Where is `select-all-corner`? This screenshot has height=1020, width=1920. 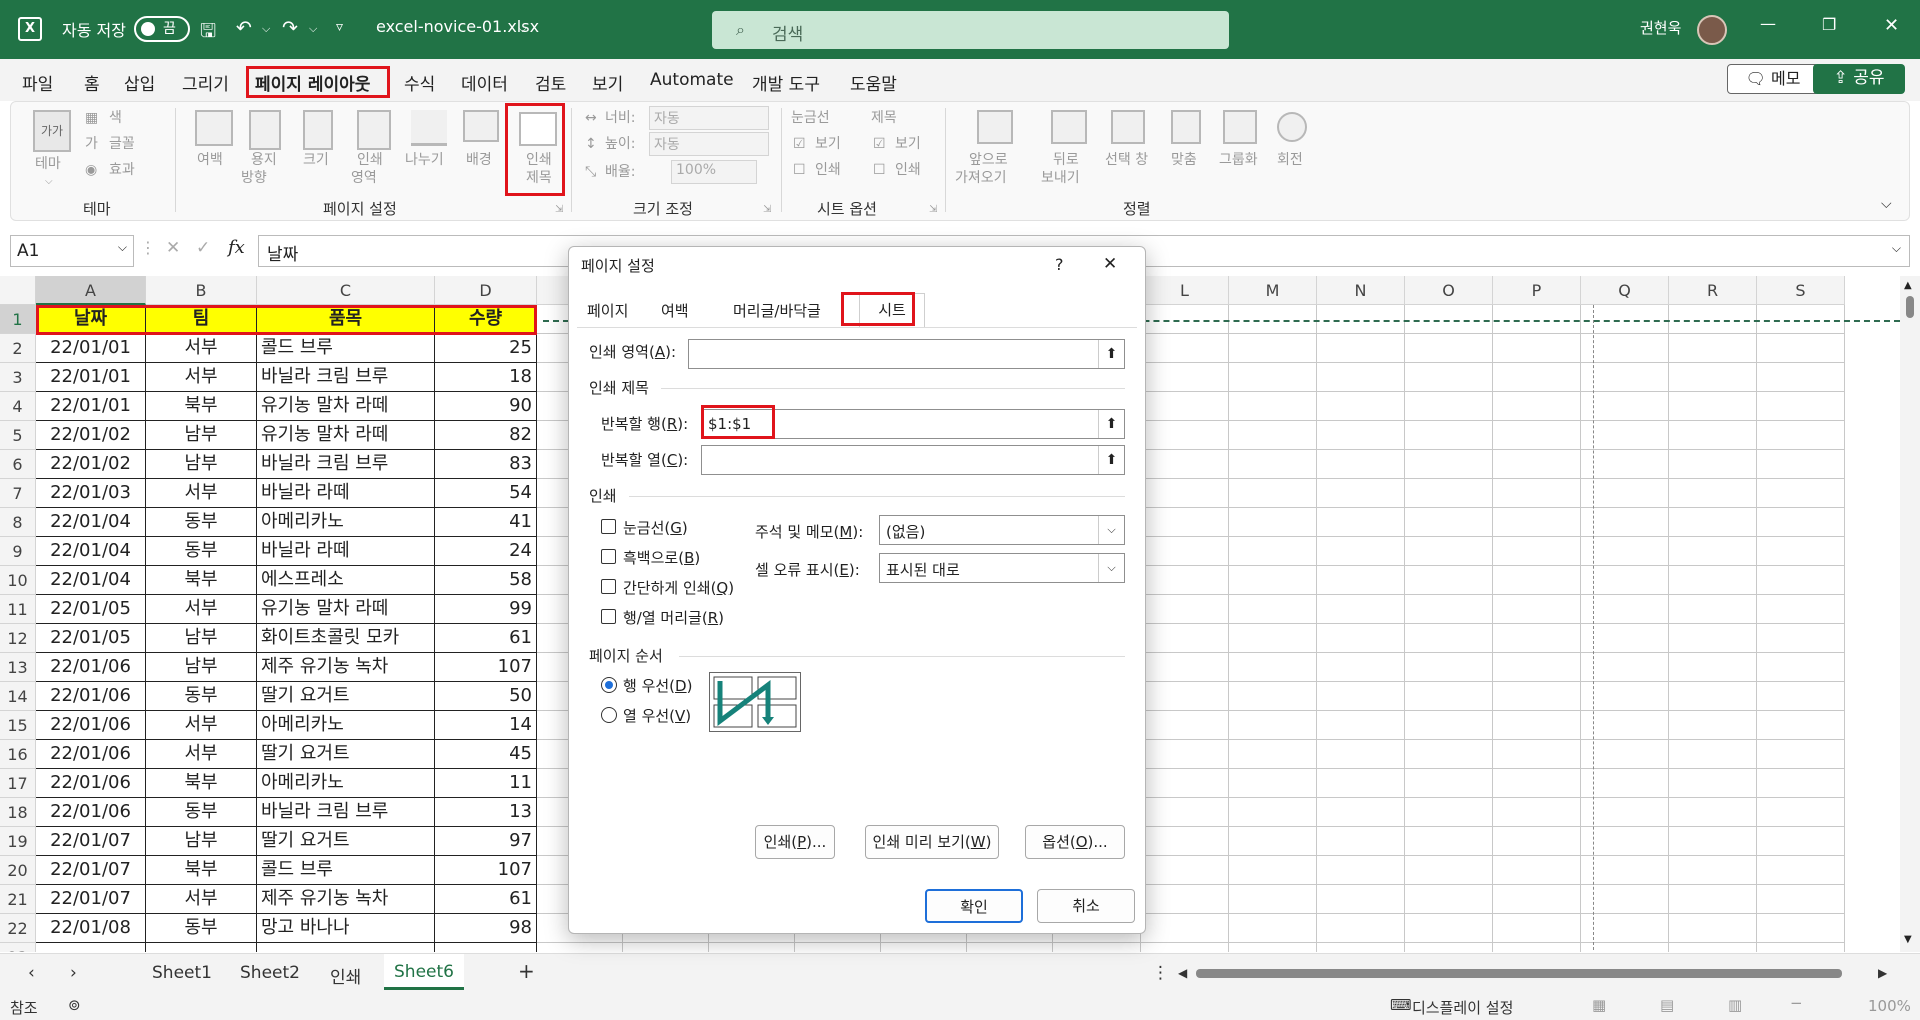 select-all-corner is located at coordinates (18, 290).